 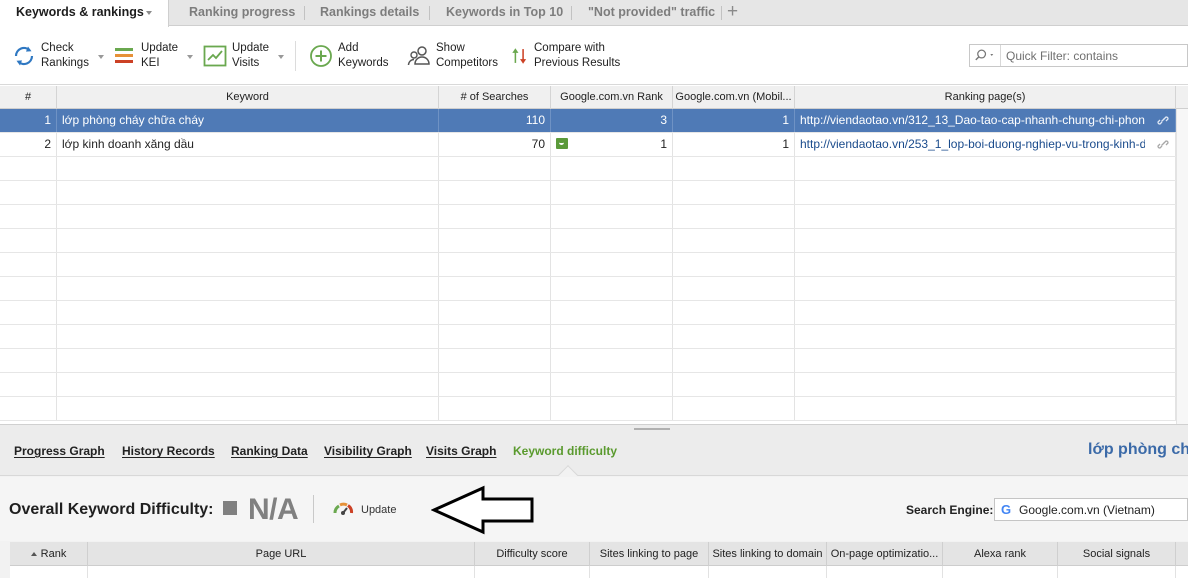 I want to click on compare-results-label: Compare with Previous Results, so click(x=577, y=55).